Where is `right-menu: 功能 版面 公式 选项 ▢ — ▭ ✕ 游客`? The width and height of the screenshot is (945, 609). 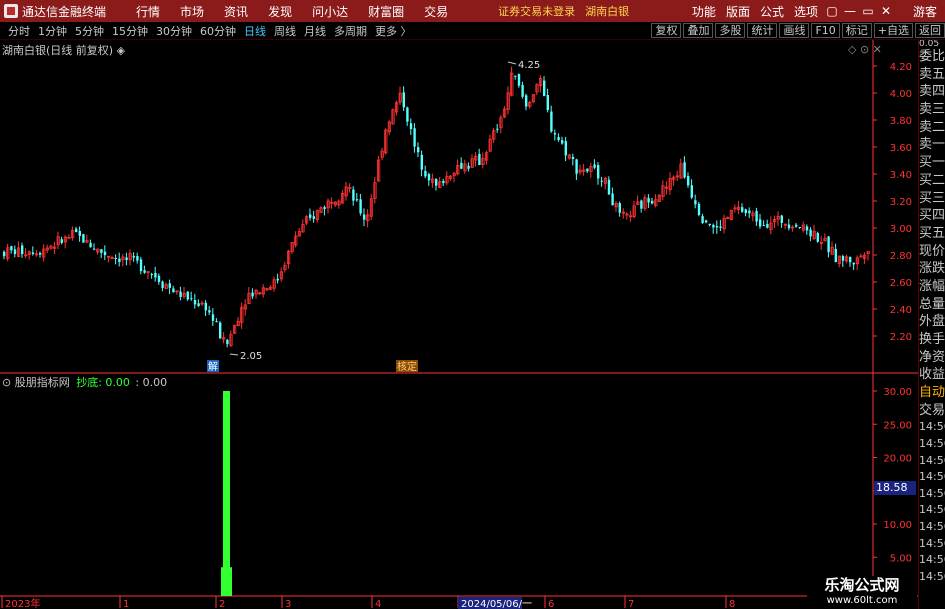 right-menu: 功能 版面 公式 选项 ▢ — ▭ ✕ 游客 is located at coordinates (816, 11).